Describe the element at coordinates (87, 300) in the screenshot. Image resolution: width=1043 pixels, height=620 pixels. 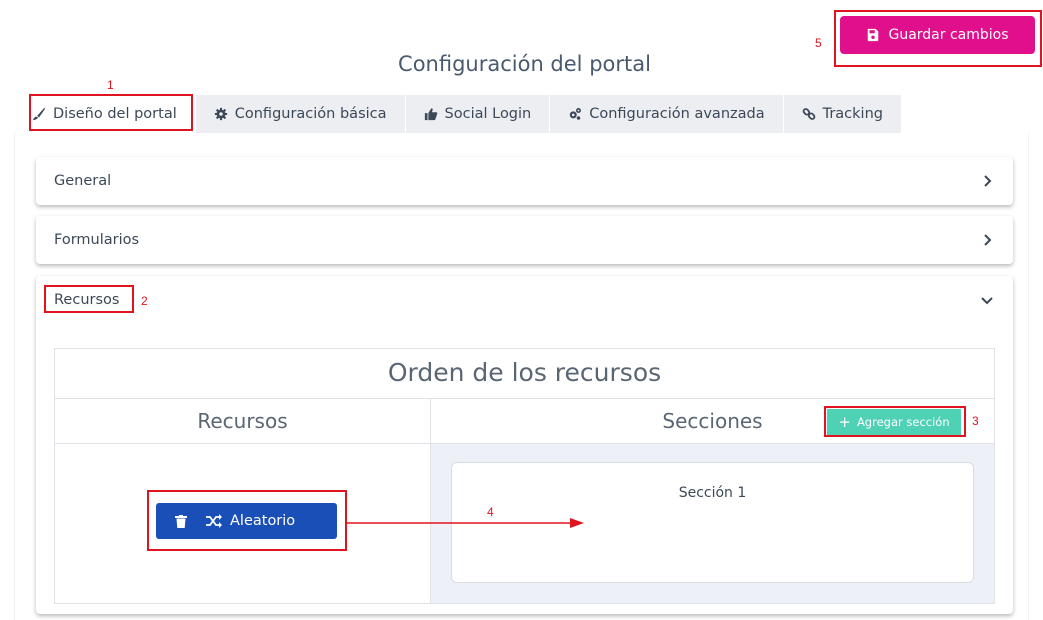
I see `accordion-title: Recursos` at that location.